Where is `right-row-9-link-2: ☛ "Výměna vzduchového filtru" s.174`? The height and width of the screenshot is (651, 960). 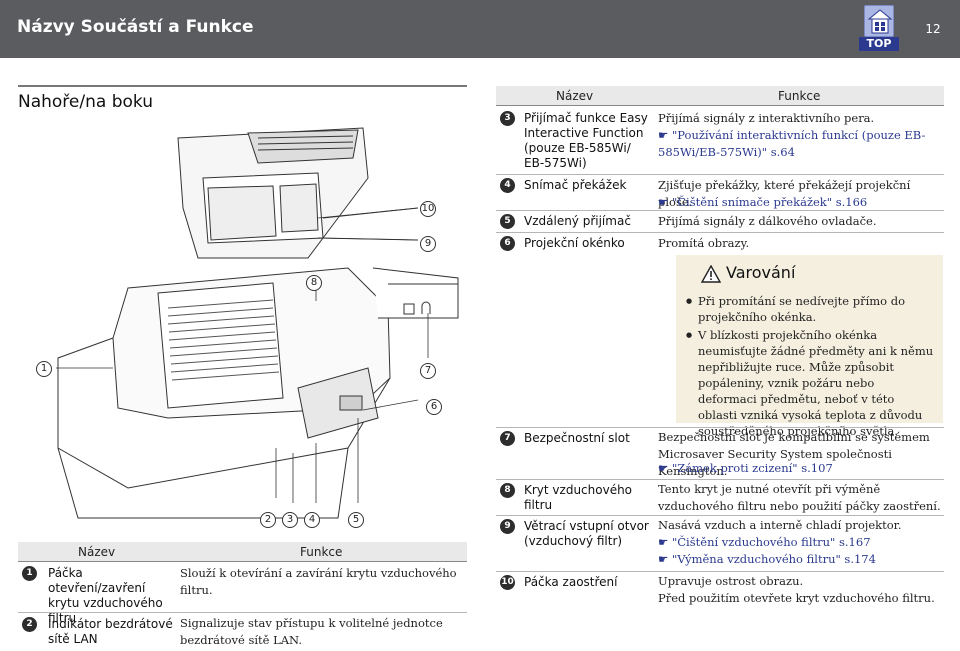
right-row-9-link-2: ☛ "Výměna vzduchového filtru" s.174 is located at coordinates (800, 559).